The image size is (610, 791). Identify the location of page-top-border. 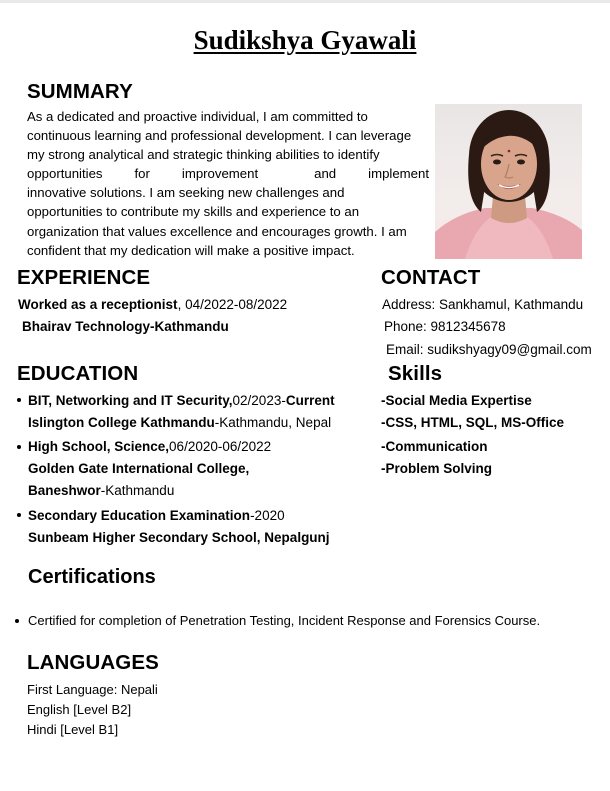
(305, 1).